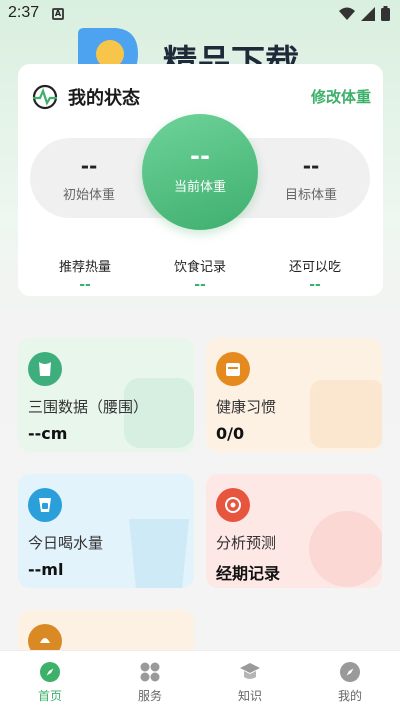 Image resolution: width=400 pixels, height=712 pixels. What do you see at coordinates (159, 553) in the screenshot?
I see `water-cup-bg-icon` at bounding box center [159, 553].